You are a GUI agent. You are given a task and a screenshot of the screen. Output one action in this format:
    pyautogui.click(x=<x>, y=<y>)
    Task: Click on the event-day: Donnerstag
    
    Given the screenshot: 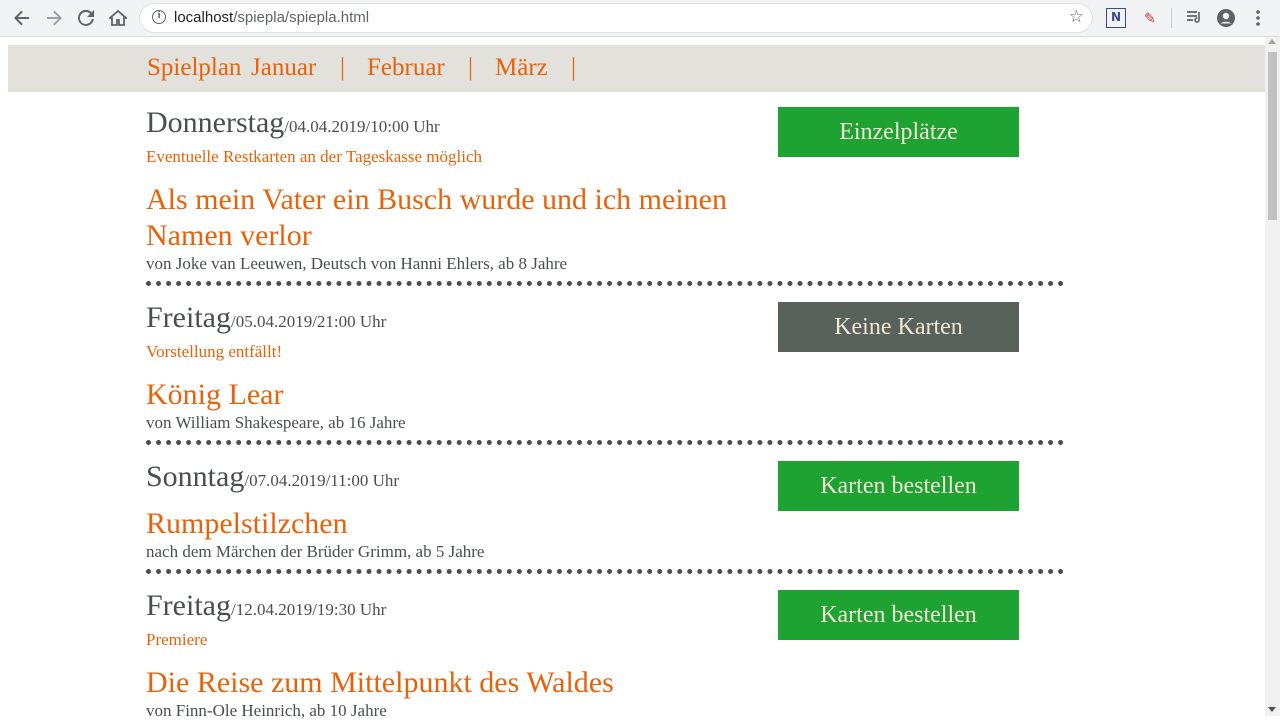 What is the action you would take?
    pyautogui.click(x=215, y=122)
    